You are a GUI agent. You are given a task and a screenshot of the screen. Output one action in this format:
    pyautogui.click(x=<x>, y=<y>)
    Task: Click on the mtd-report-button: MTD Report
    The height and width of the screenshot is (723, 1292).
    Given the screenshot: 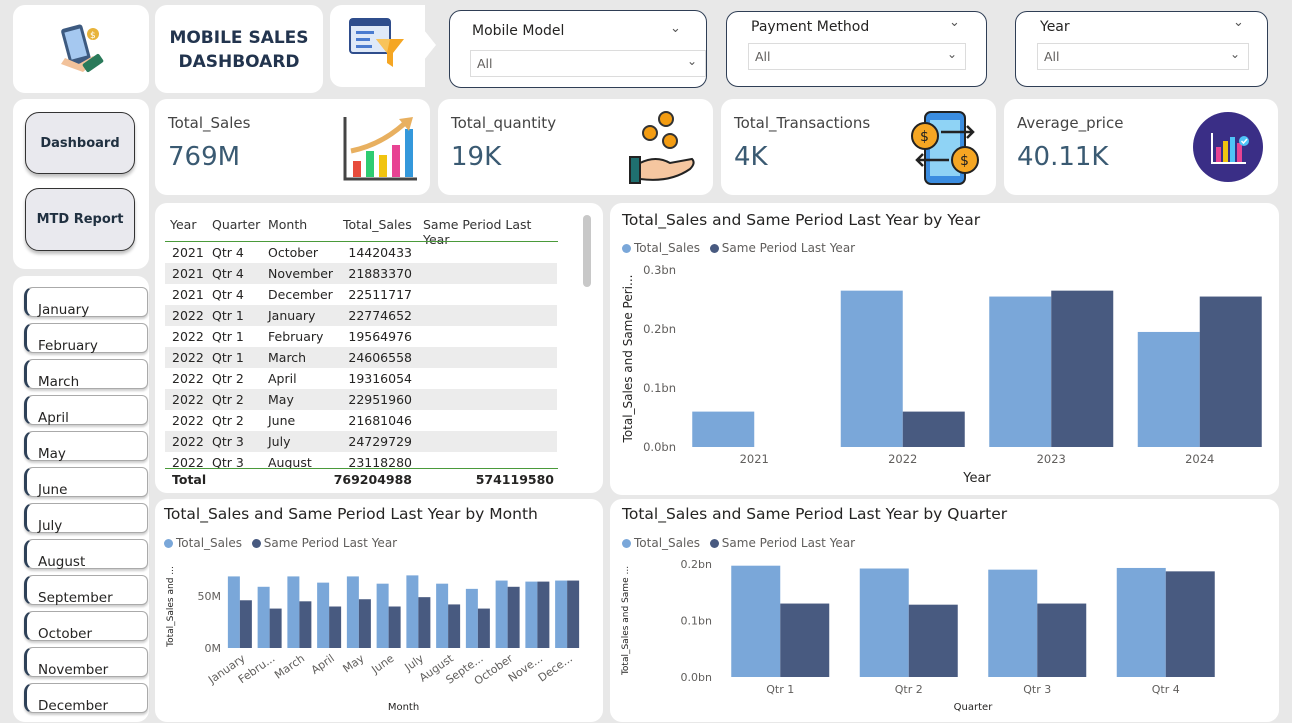 What is the action you would take?
    pyautogui.click(x=80, y=219)
    